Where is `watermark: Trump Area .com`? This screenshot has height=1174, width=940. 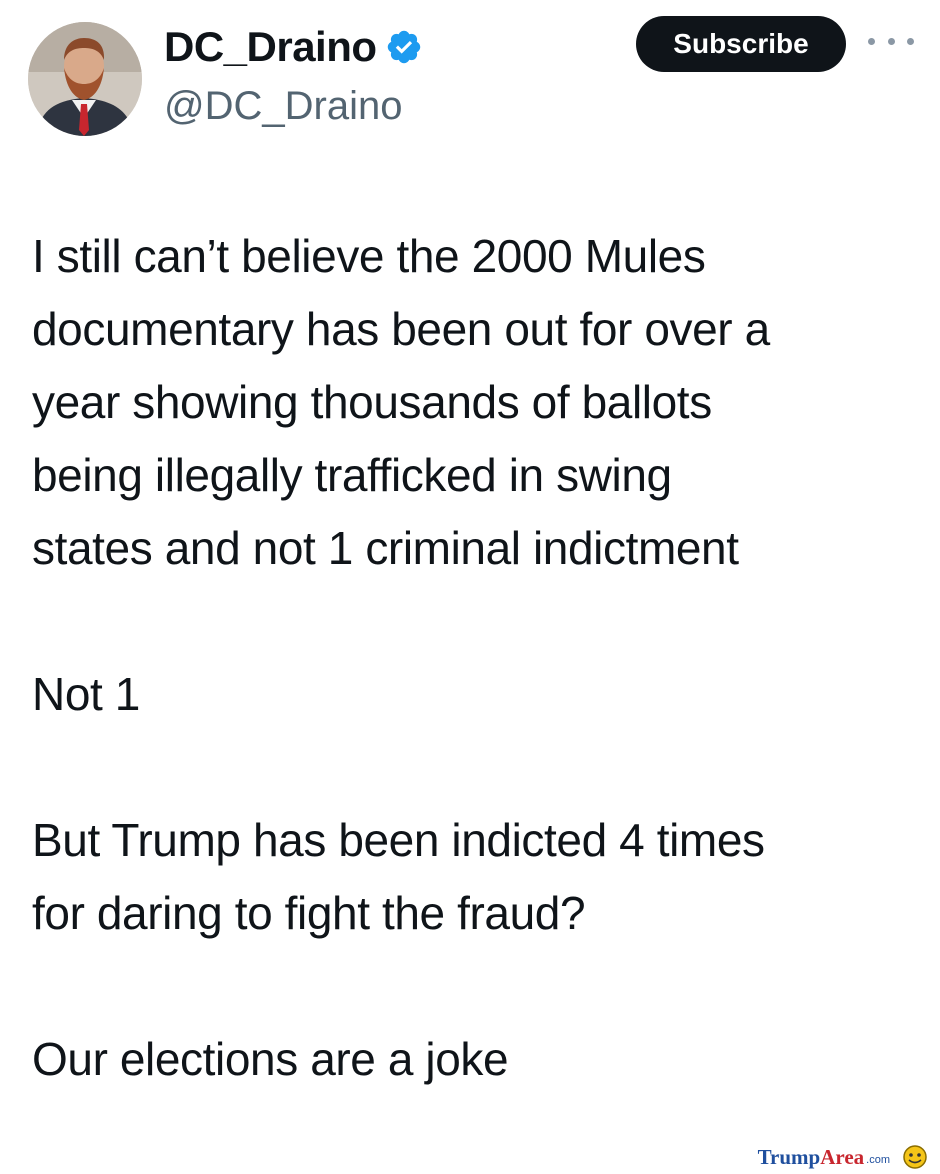 watermark: Trump Area .com is located at coordinates (843, 1157).